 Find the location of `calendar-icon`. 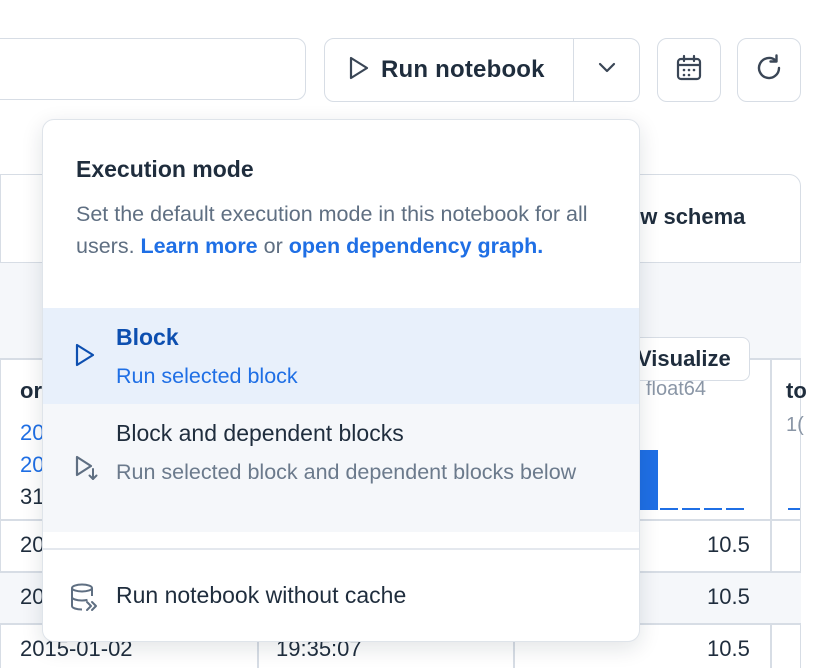

calendar-icon is located at coordinates (689, 70).